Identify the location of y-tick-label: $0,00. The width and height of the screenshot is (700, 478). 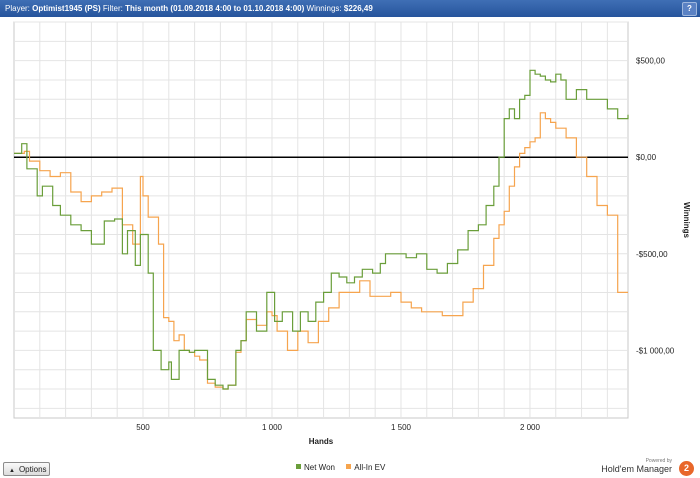
(646, 157).